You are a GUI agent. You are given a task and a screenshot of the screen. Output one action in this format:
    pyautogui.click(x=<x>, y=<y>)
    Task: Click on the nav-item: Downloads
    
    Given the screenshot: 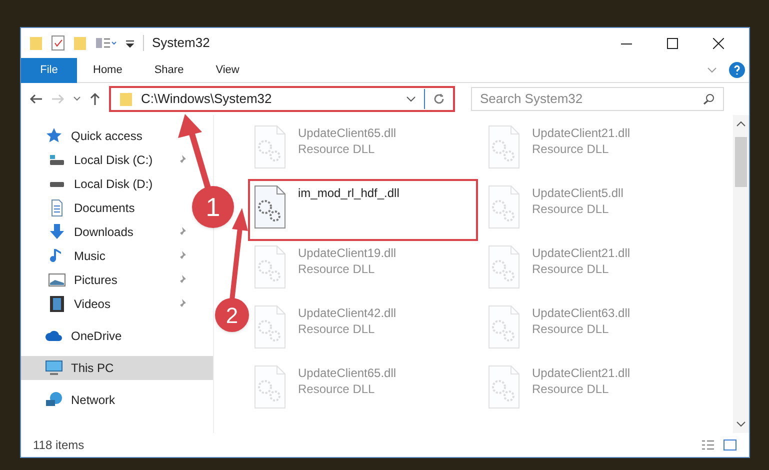 What is the action you would take?
    pyautogui.click(x=105, y=232)
    